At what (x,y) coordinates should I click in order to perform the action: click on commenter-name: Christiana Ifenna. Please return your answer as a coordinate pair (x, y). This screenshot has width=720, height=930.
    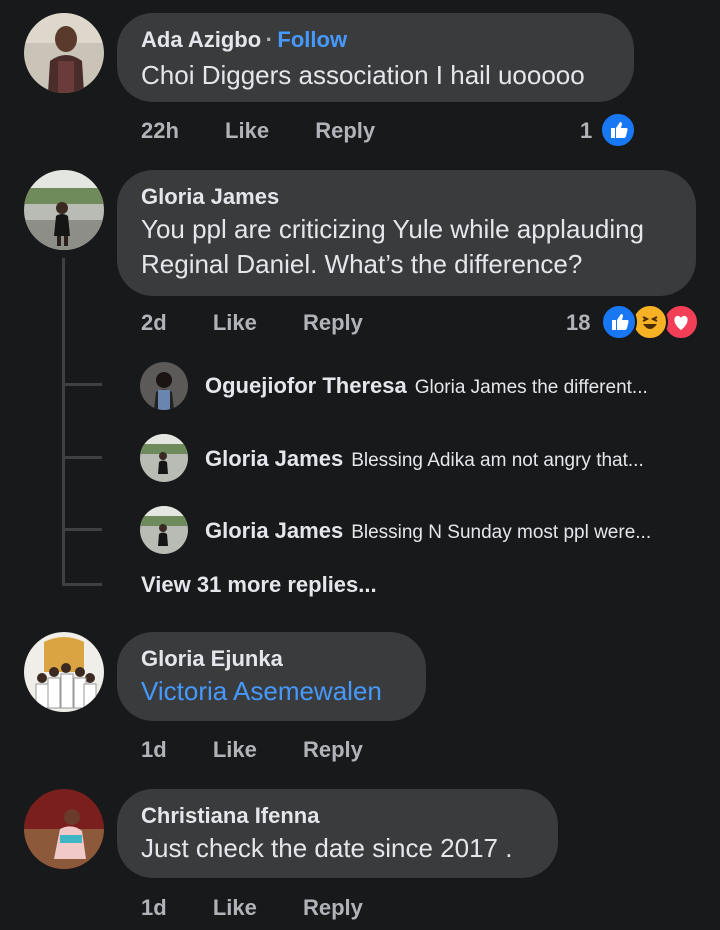
    Looking at the image, I should click on (337, 816).